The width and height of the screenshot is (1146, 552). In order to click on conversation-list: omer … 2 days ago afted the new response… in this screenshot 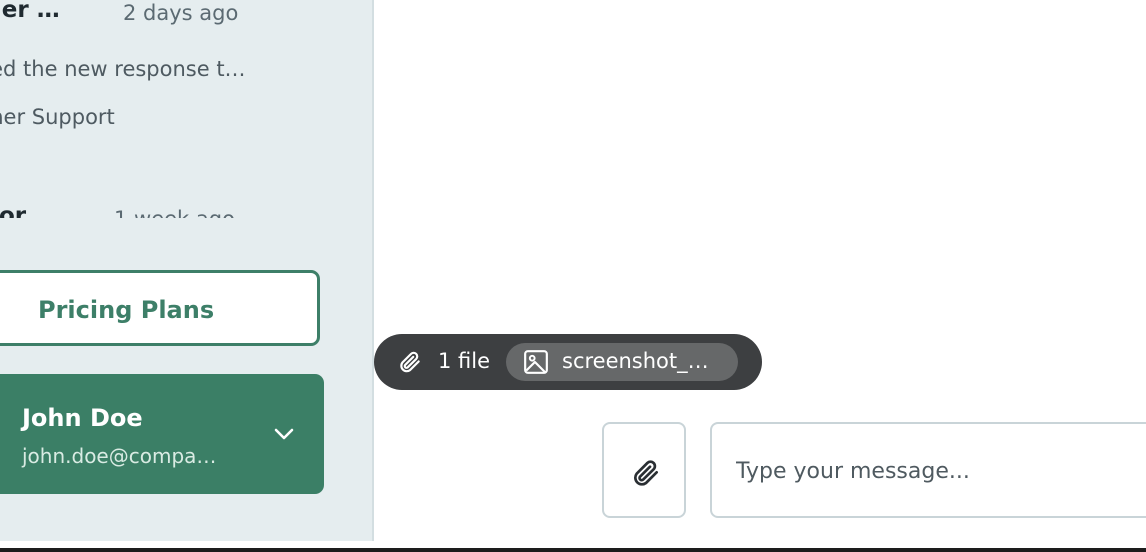, I will do `click(186, 109)`.